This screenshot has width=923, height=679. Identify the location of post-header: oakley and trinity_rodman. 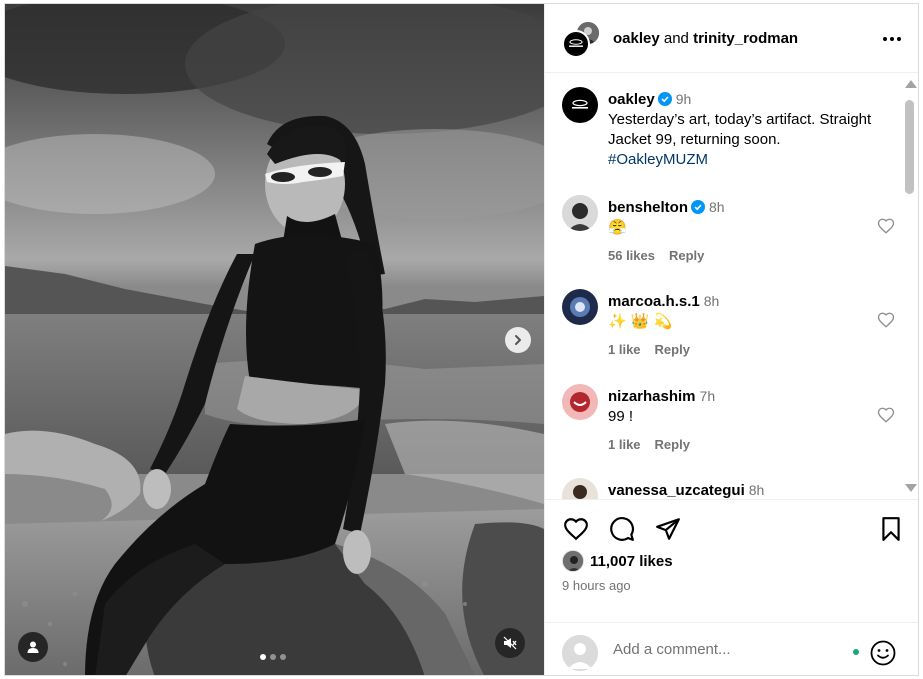
(731, 38).